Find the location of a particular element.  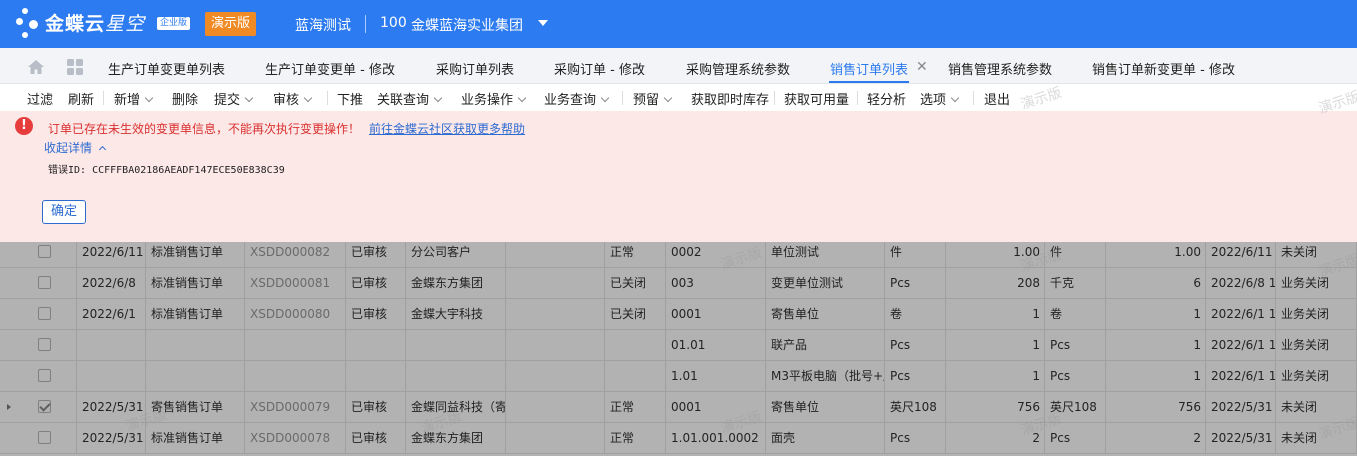

filter-button: 过滤 is located at coordinates (40, 98).